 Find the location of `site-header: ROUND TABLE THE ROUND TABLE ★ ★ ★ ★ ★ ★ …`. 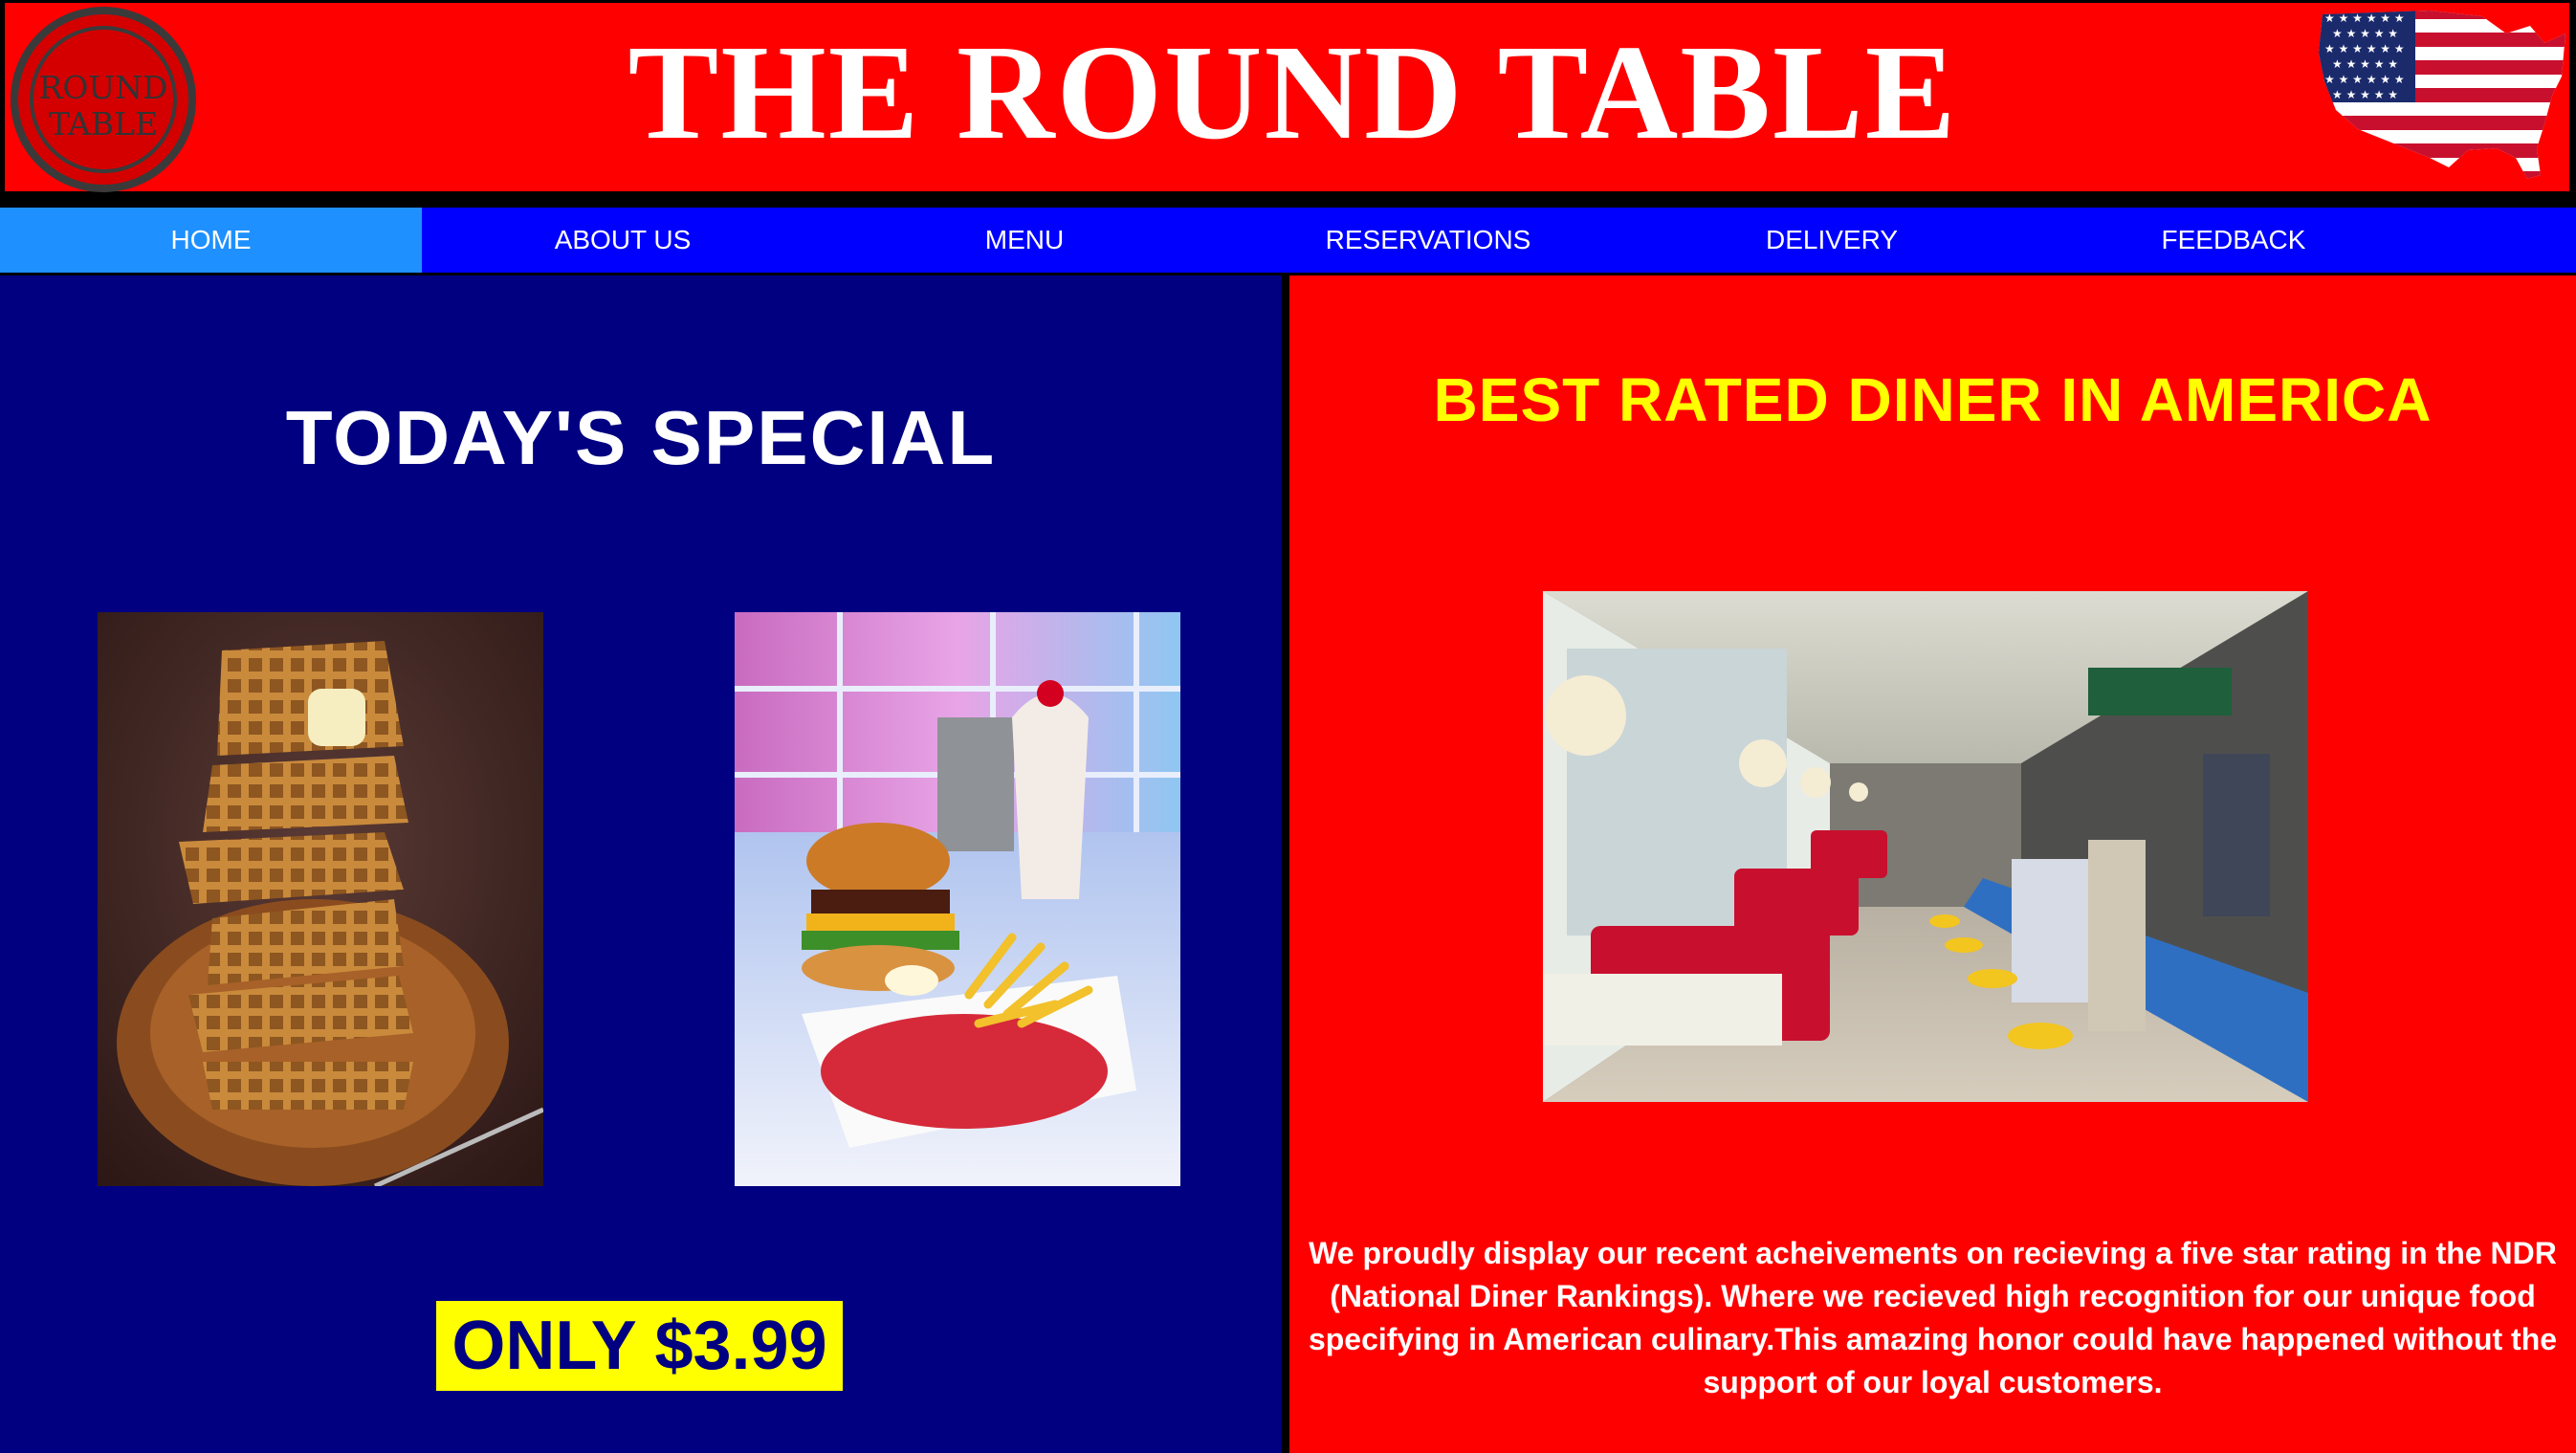

site-header: ROUND TABLE THE ROUND TABLE ★ ★ ★ ★ ★ ★ … is located at coordinates (1288, 101).